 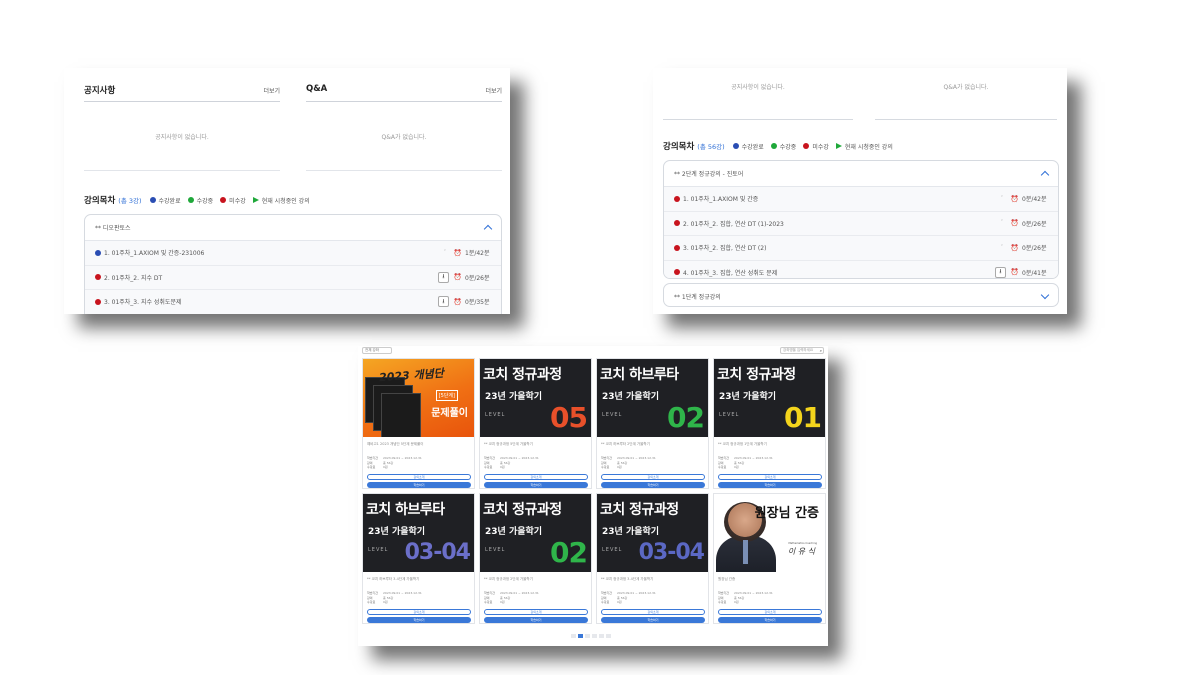 I want to click on lecture-row: 2. 01주차_2. 집합, 연산 DT (1)-2023 ˝ ⏰ 0분/26분, so click(x=861, y=223).